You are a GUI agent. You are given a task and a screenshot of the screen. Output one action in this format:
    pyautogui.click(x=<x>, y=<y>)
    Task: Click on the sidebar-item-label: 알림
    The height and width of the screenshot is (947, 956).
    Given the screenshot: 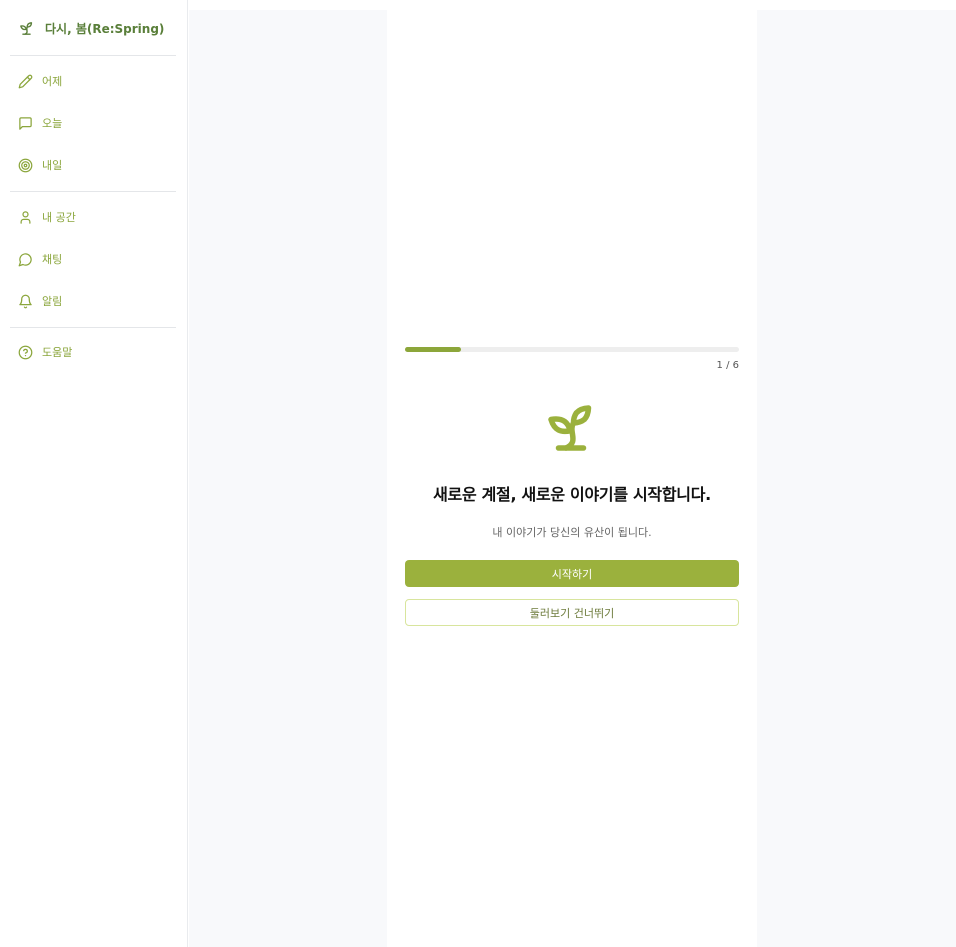 What is the action you would take?
    pyautogui.click(x=52, y=301)
    